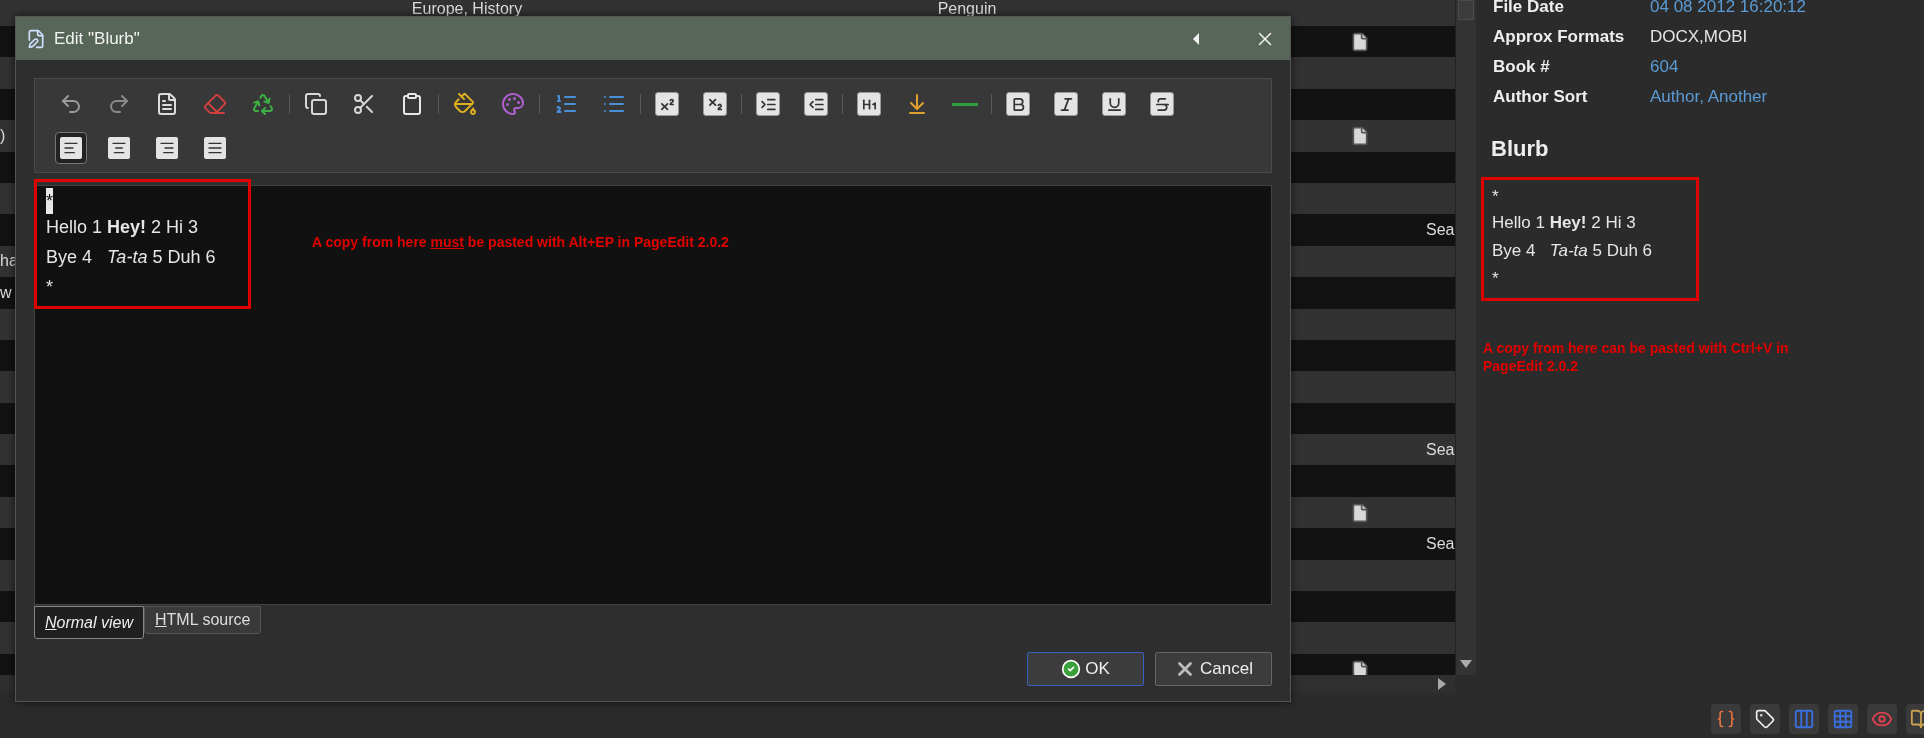 The image size is (1924, 738). What do you see at coordinates (1709, 97) in the screenshot?
I see `field-value: Author, Another` at bounding box center [1709, 97].